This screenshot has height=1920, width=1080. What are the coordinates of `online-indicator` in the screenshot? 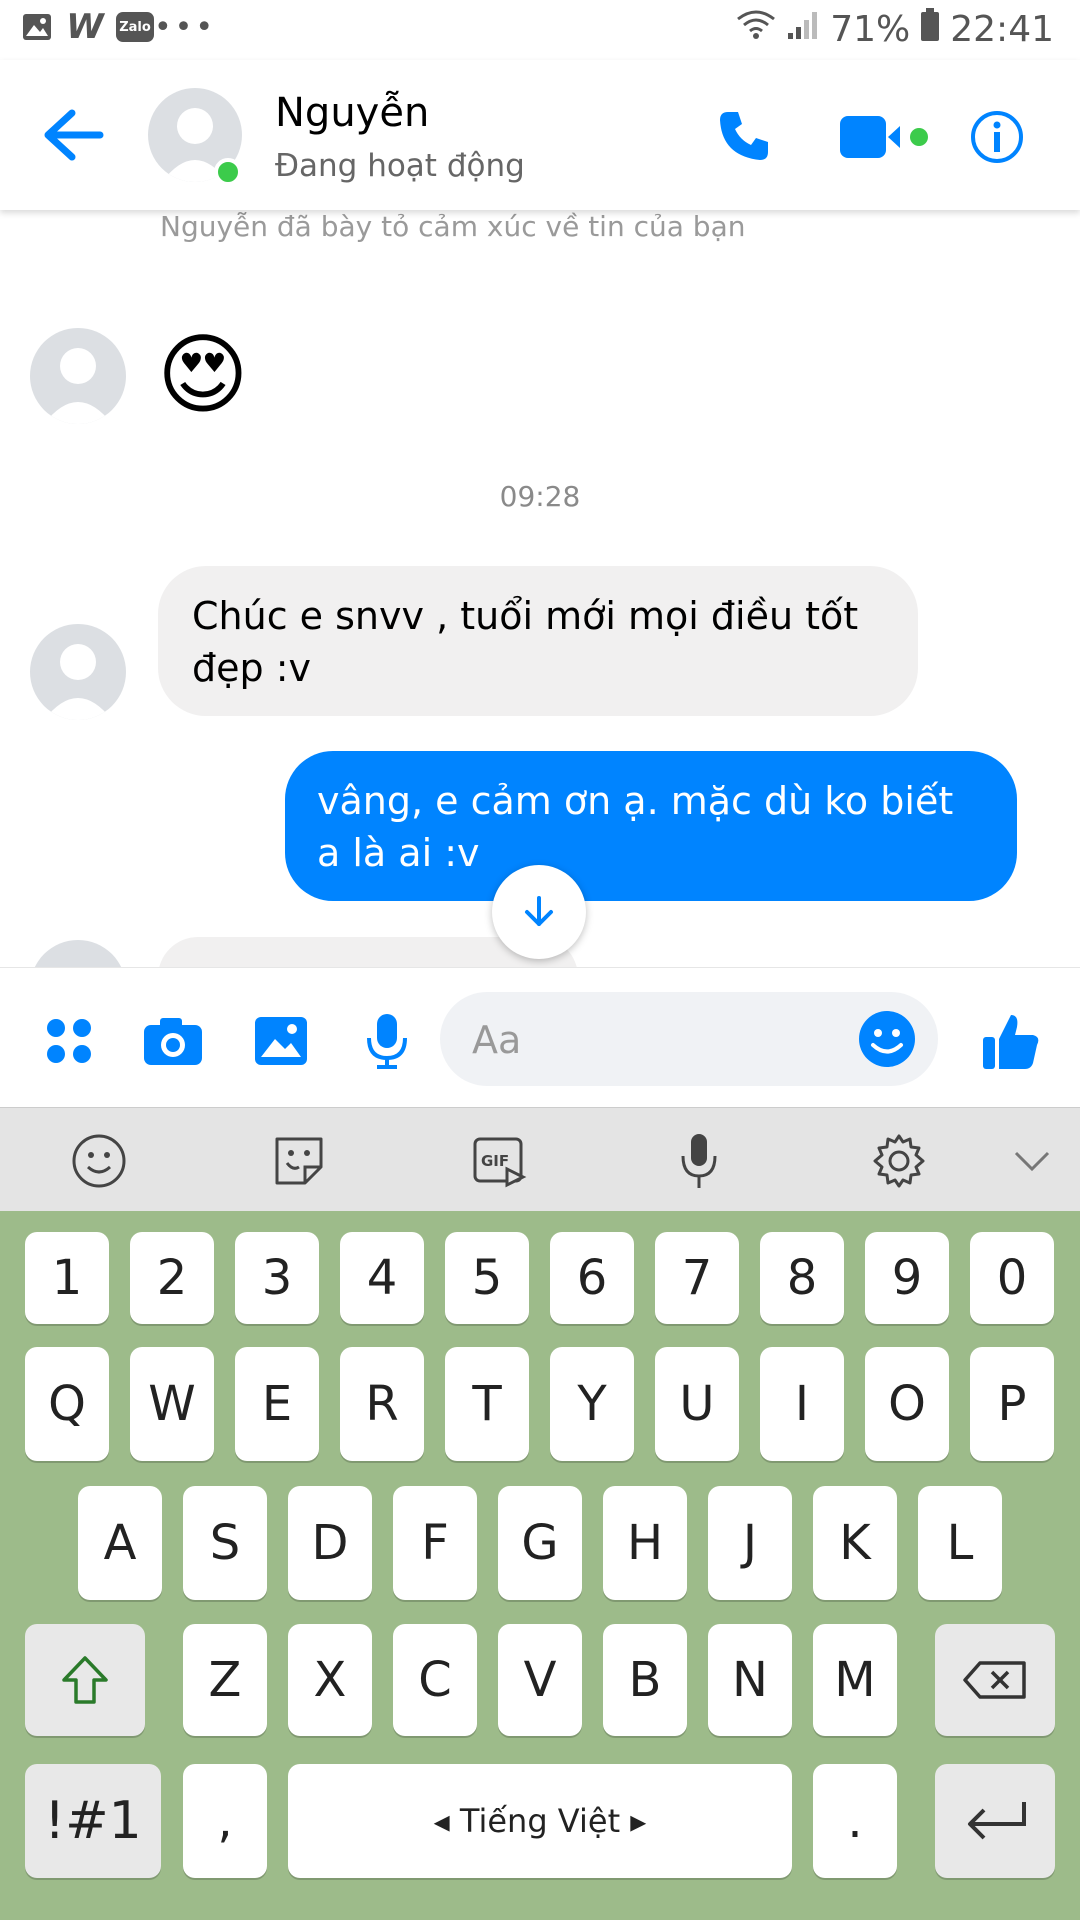 It's located at (228, 172).